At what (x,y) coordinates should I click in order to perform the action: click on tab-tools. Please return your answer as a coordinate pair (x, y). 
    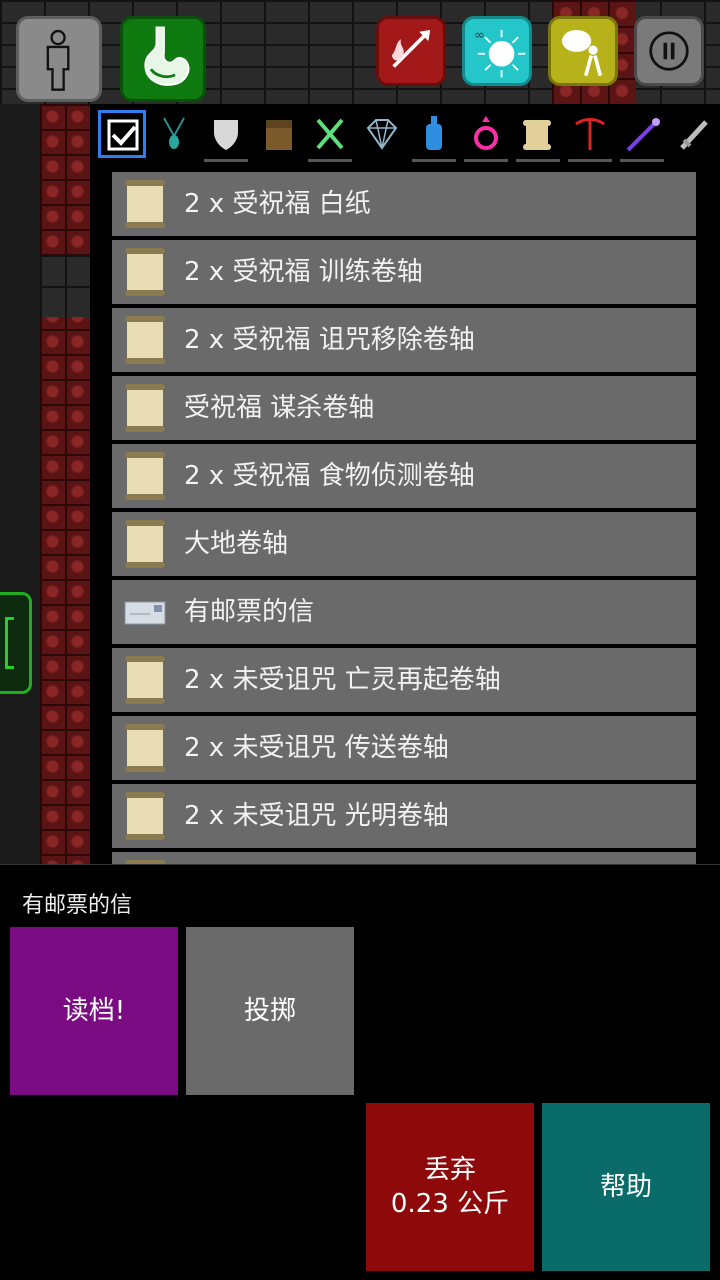
    Looking at the image, I should click on (590, 136).